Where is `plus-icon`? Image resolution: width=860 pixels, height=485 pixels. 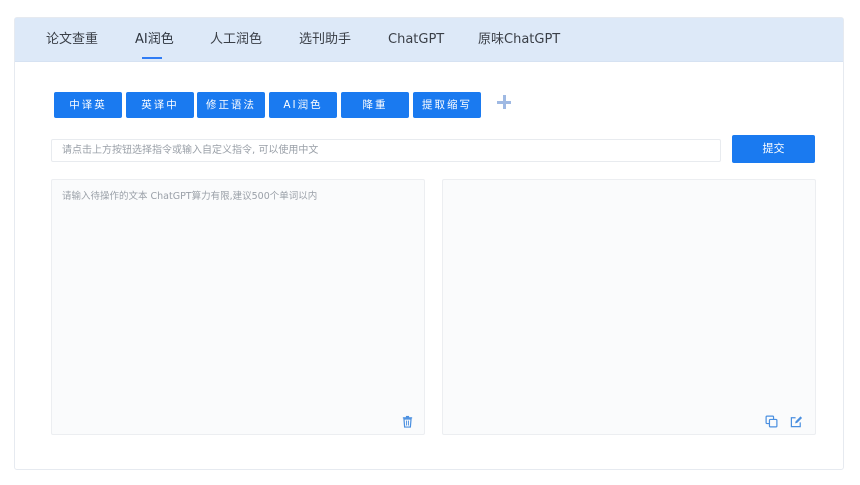 plus-icon is located at coordinates (504, 102).